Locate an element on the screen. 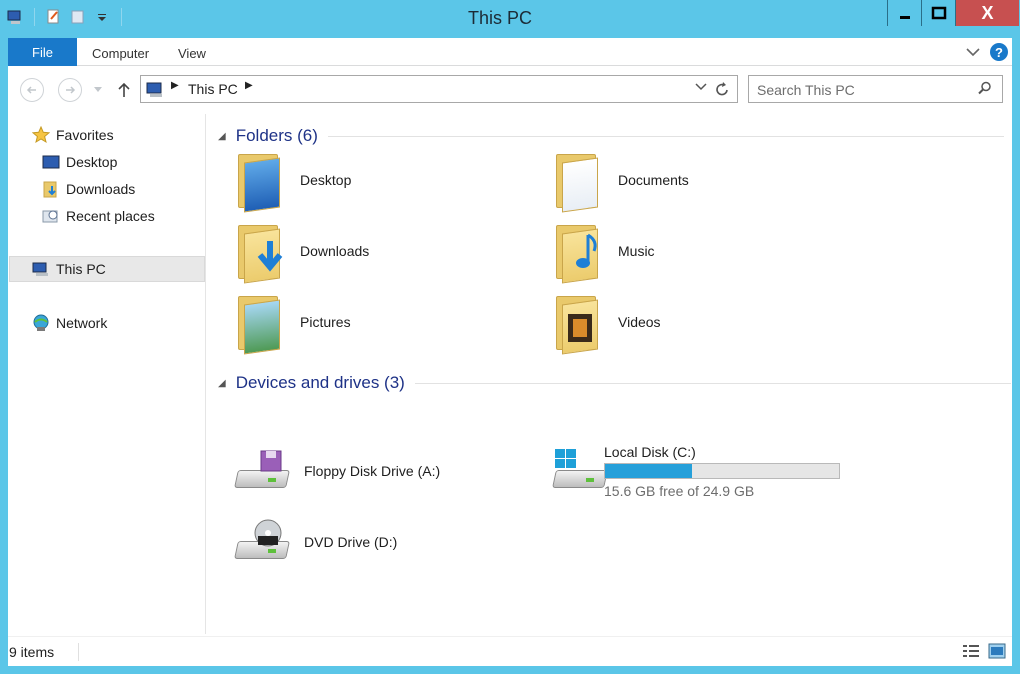 This screenshot has width=1020, height=674. drive-label: DVD Drive (D:) is located at coordinates (351, 542).